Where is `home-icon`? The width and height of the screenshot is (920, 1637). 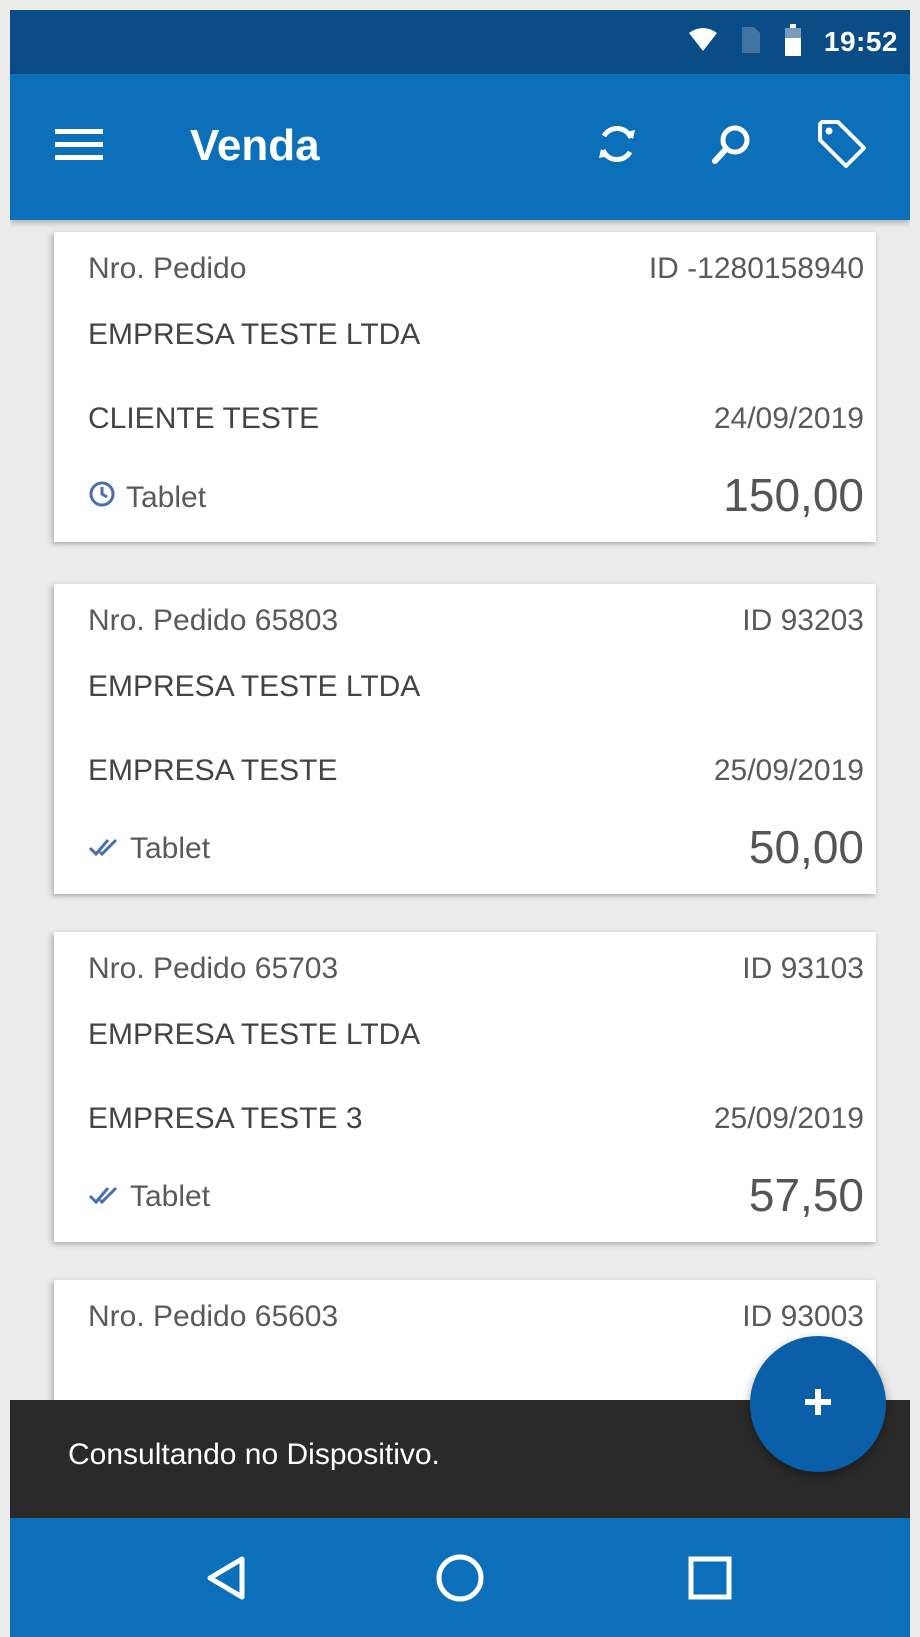 home-icon is located at coordinates (460, 1580).